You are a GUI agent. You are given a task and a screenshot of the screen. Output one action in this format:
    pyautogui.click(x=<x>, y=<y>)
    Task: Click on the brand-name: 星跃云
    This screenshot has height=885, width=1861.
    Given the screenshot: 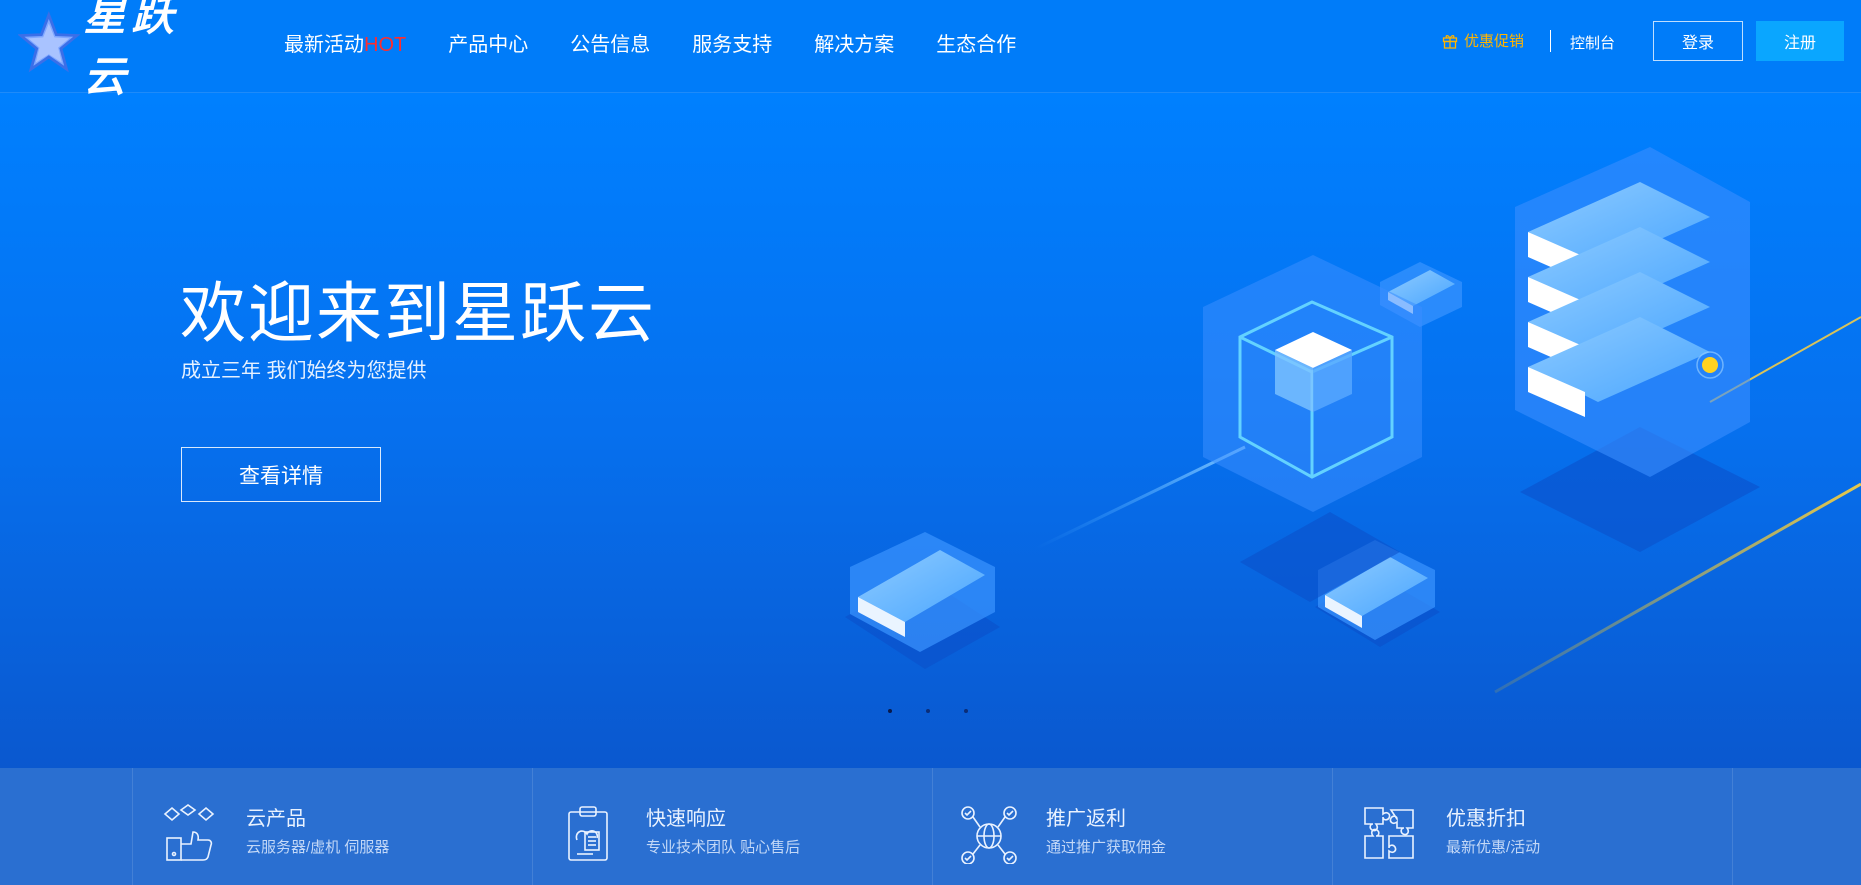 What is the action you would take?
    pyautogui.click(x=131, y=50)
    